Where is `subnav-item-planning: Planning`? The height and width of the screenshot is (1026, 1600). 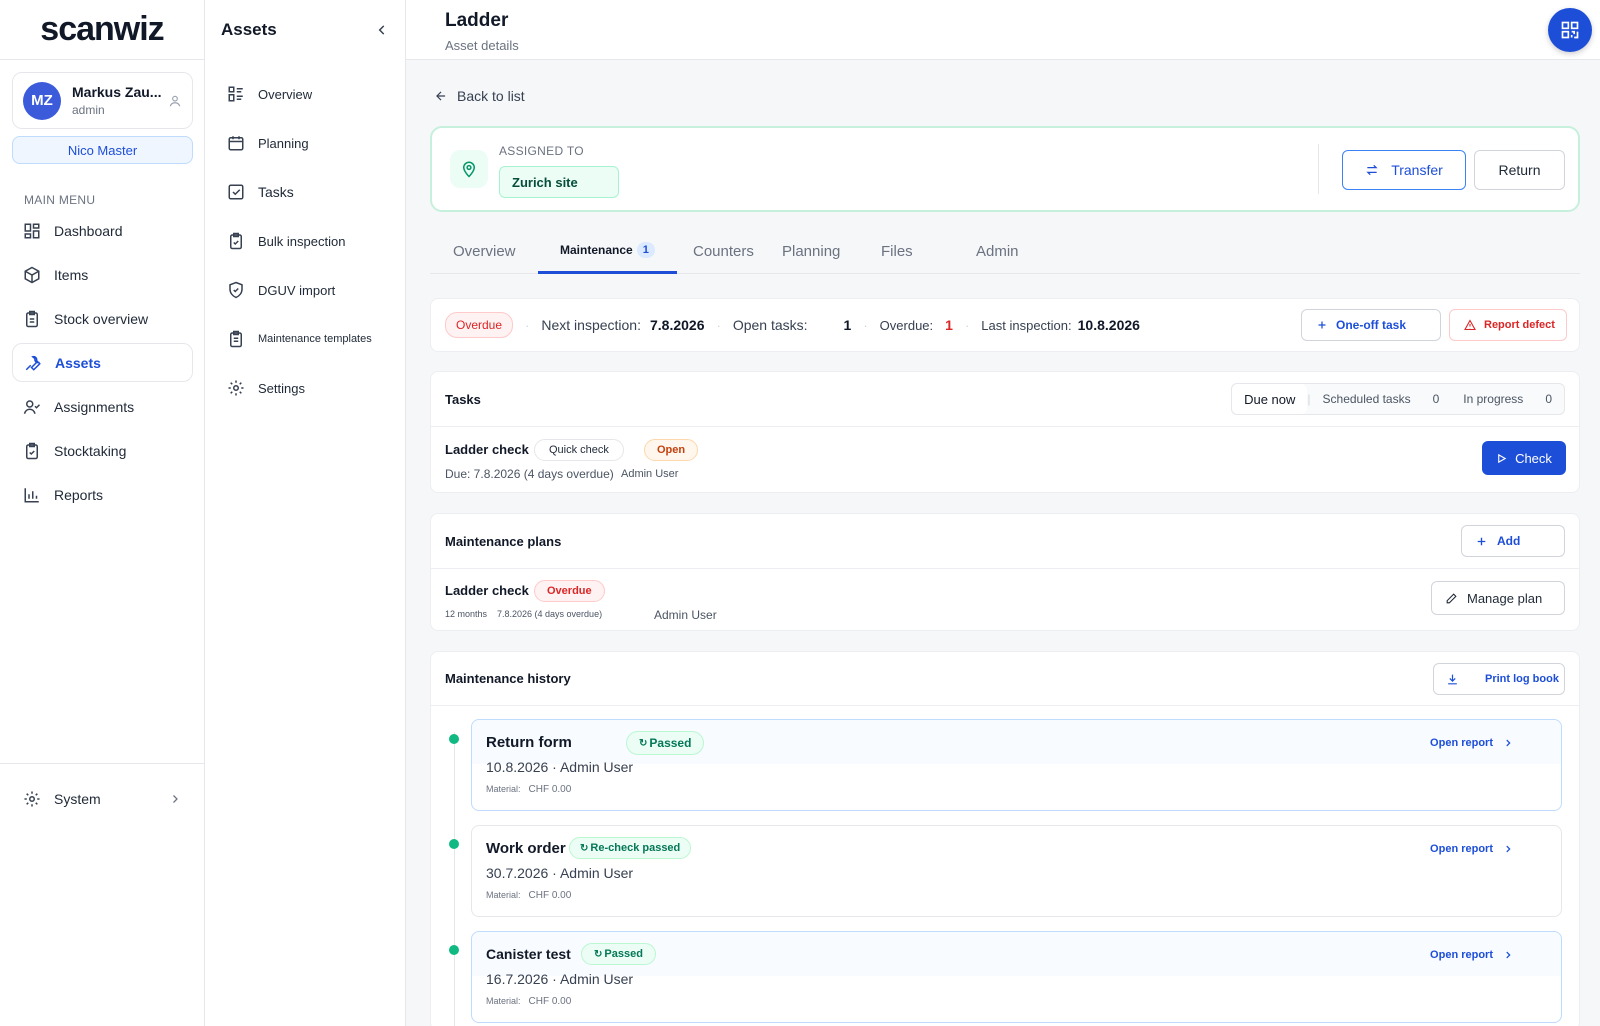 subnav-item-planning: Planning is located at coordinates (305, 143).